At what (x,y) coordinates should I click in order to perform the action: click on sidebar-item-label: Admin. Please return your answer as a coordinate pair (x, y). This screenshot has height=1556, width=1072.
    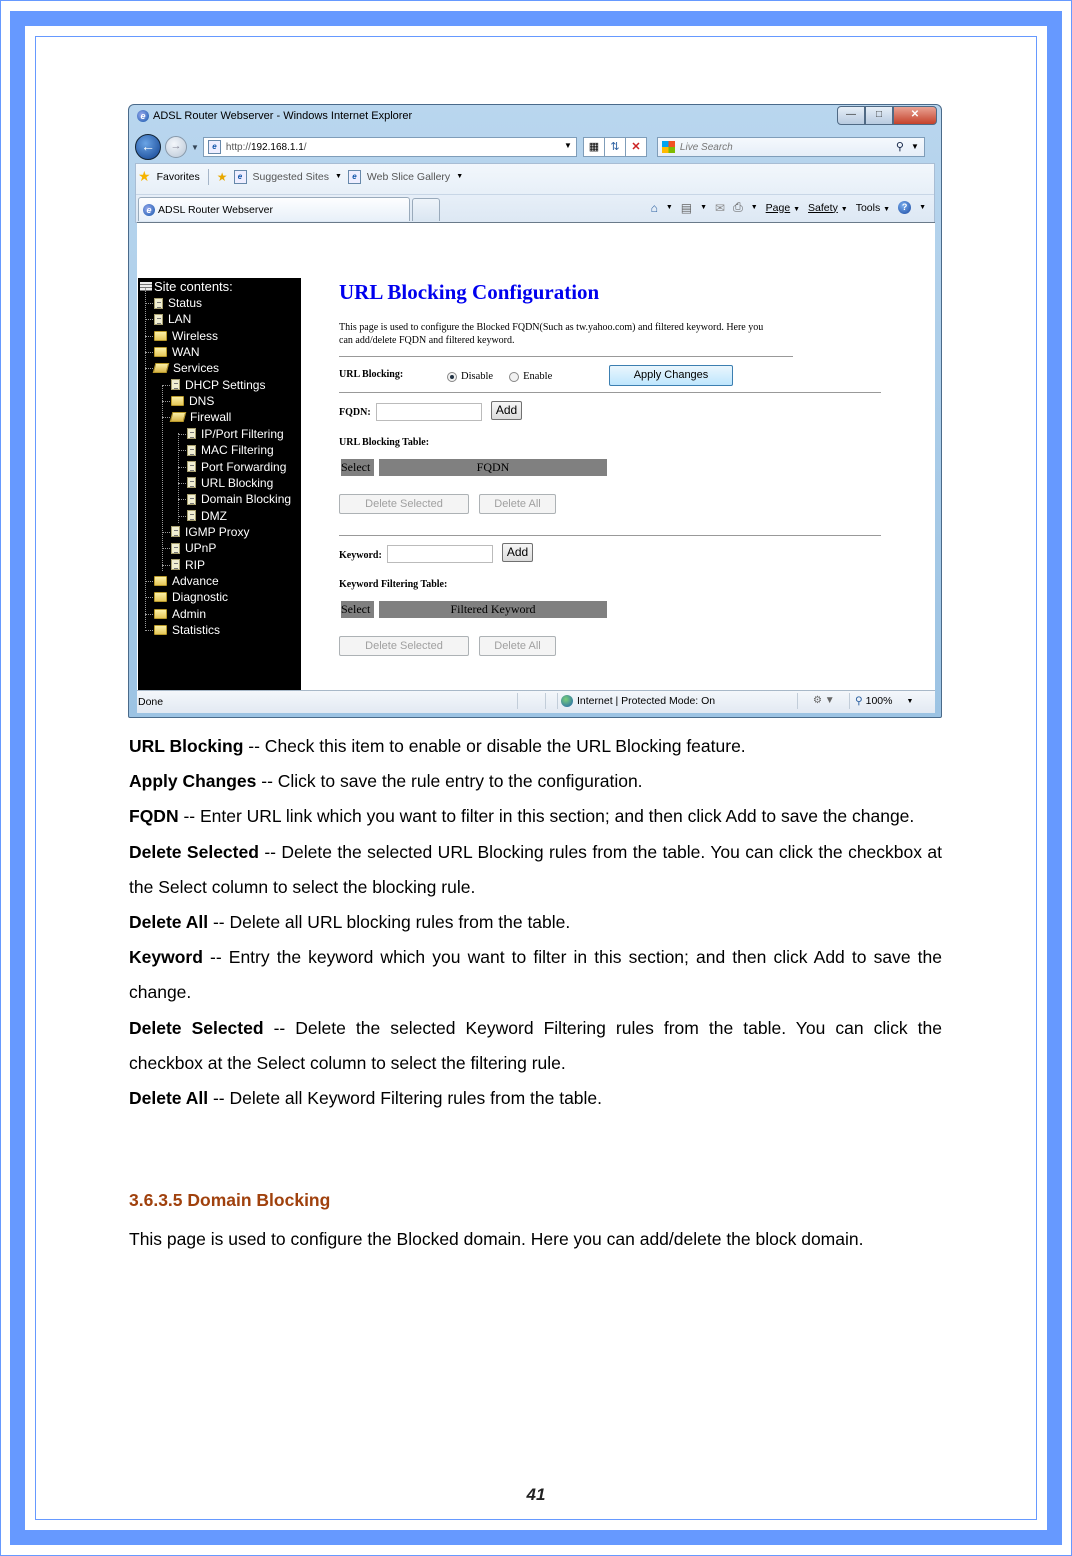
    Looking at the image, I should click on (189, 613).